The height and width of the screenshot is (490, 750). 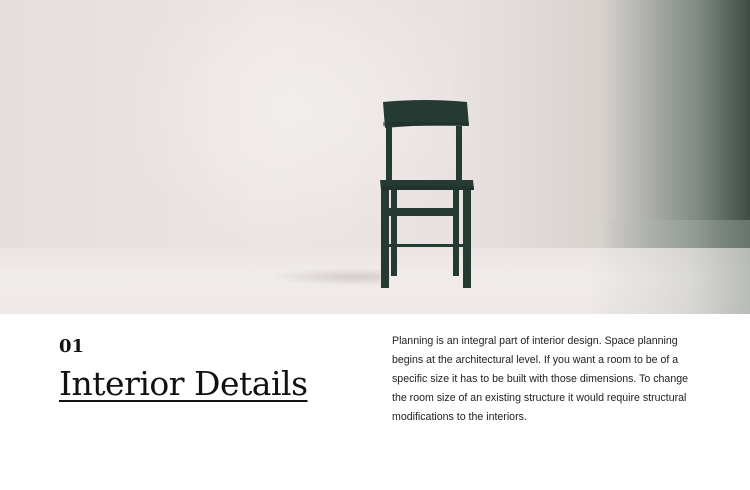 I want to click on section-number: 01, so click(x=72, y=346).